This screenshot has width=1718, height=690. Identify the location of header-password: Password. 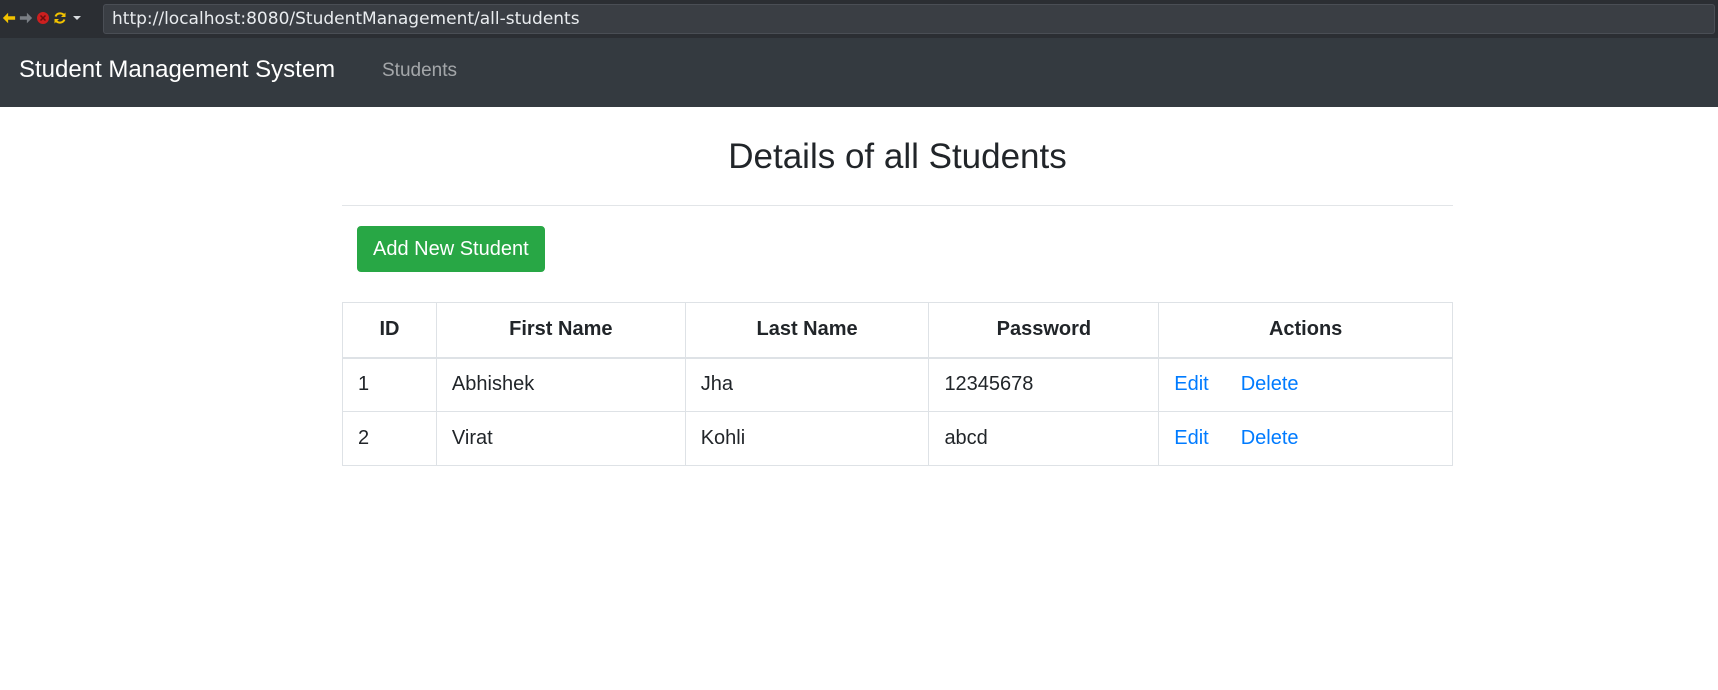
(1044, 330).